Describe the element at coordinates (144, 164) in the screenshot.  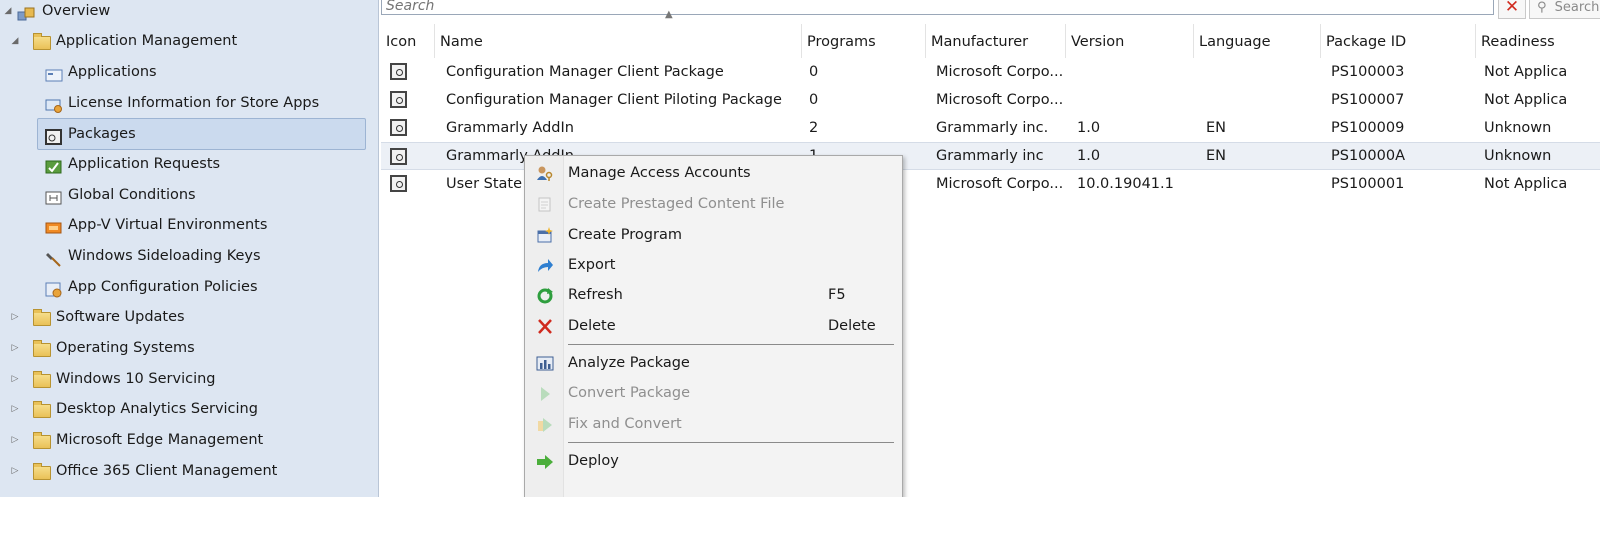
I see `tree-item-label: Application Requests` at that location.